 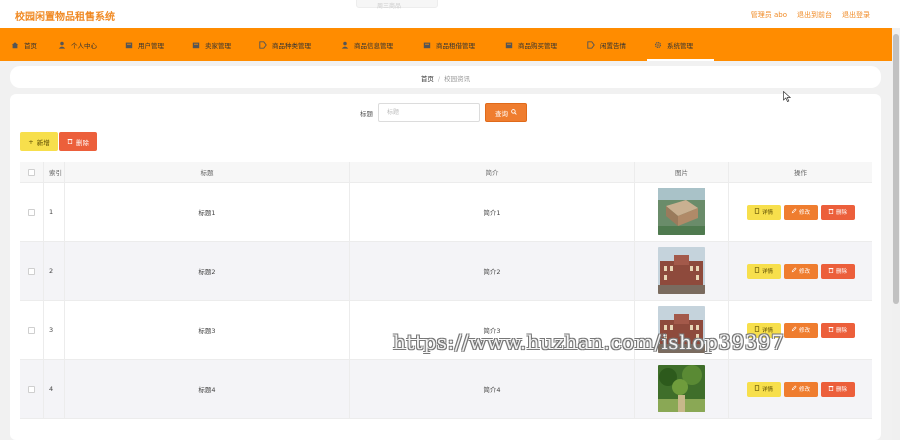 What do you see at coordinates (429, 112) in the screenshot?
I see `search-title-input` at bounding box center [429, 112].